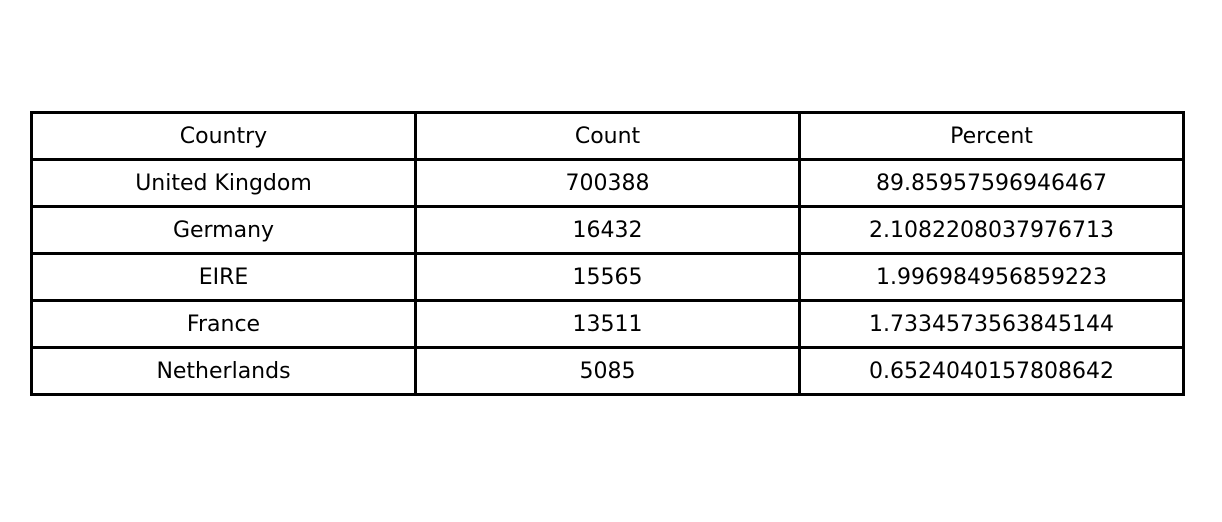 This screenshot has width=1222, height=522. Describe the element at coordinates (991, 277) in the screenshot. I see `cell-percent: 1.996984956859223` at that location.